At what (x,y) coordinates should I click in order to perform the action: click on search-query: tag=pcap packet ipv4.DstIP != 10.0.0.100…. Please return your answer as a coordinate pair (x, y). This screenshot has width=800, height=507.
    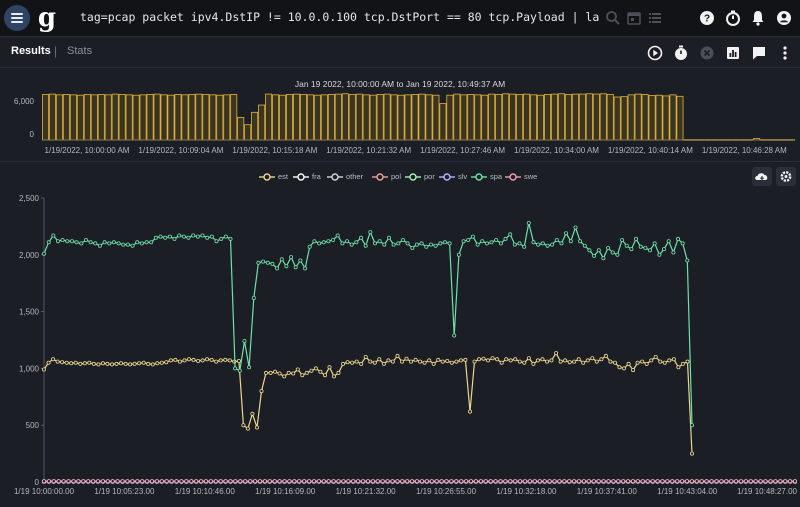
    Looking at the image, I should click on (340, 18).